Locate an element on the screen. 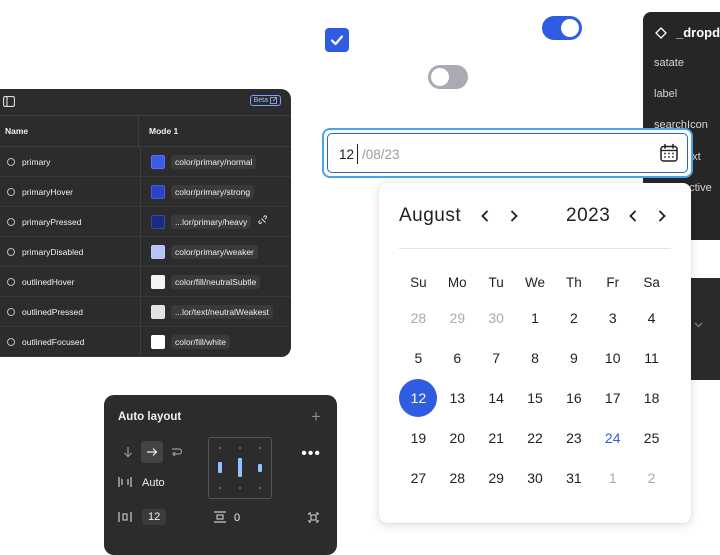  dropdown-item-satate: satate is located at coordinates (669, 63).